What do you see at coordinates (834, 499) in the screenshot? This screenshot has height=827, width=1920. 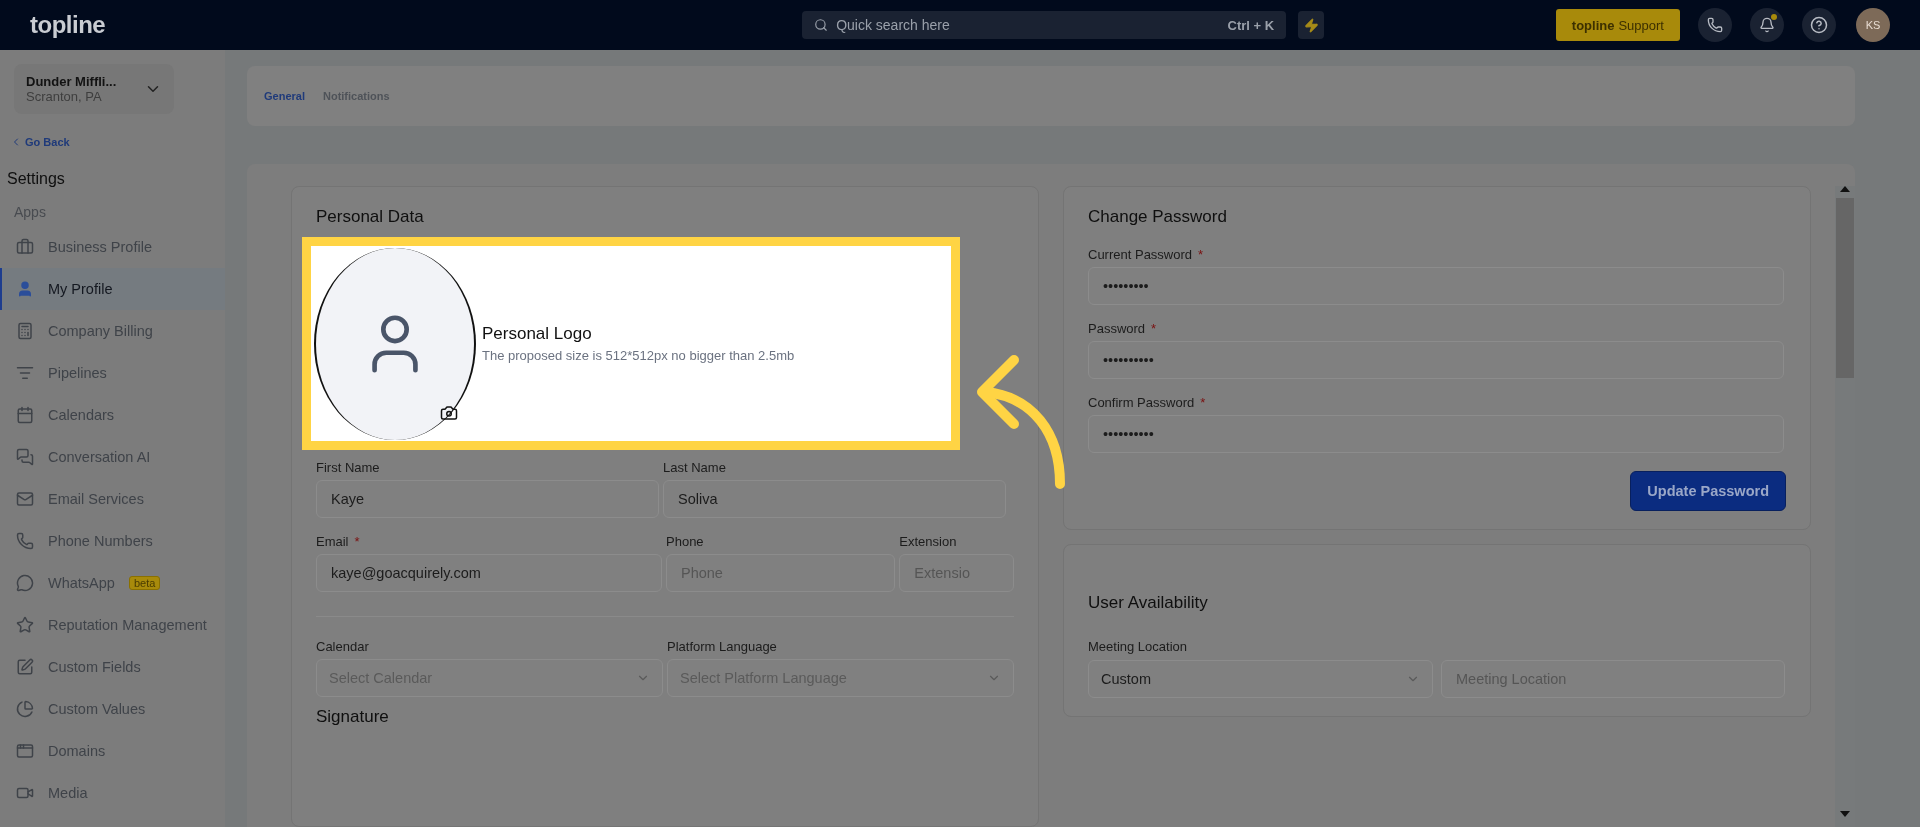 I see `input-field: Soliva` at bounding box center [834, 499].